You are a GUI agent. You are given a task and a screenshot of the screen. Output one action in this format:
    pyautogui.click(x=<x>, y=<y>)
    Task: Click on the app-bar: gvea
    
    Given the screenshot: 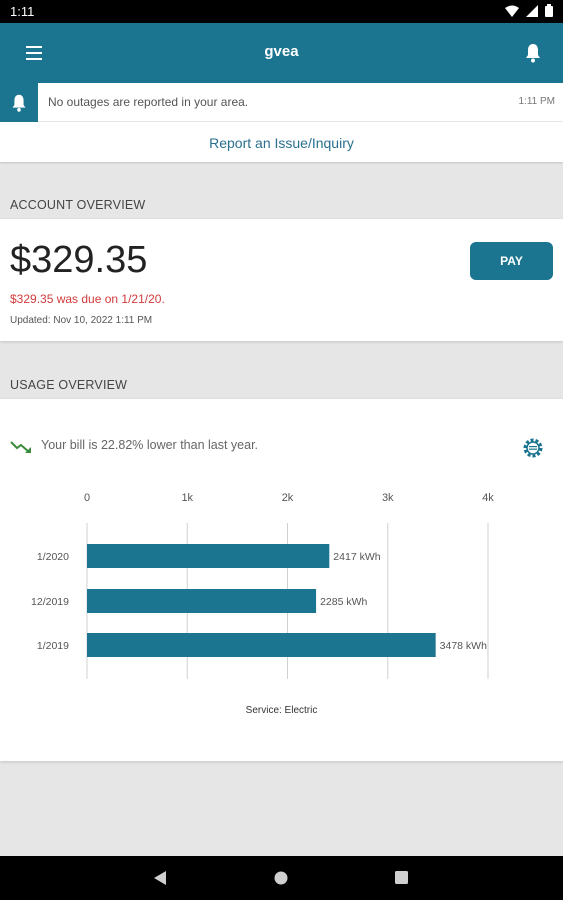 What is the action you would take?
    pyautogui.click(x=281, y=53)
    